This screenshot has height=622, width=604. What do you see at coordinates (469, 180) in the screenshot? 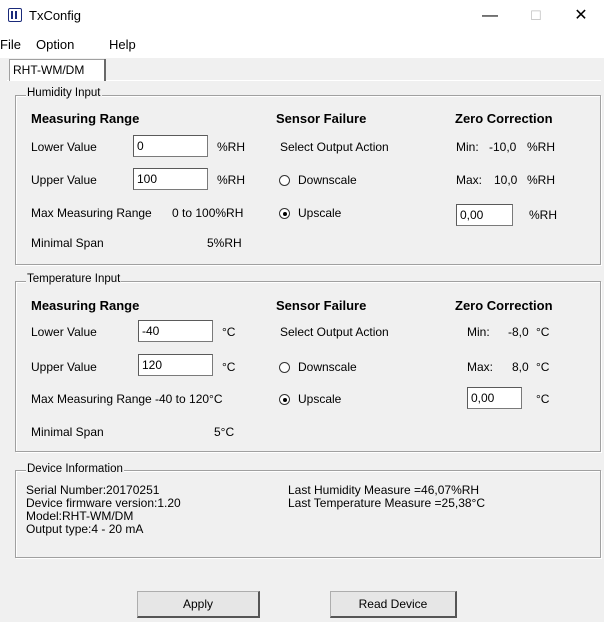
I see `humidity-max-label: Max:` at bounding box center [469, 180].